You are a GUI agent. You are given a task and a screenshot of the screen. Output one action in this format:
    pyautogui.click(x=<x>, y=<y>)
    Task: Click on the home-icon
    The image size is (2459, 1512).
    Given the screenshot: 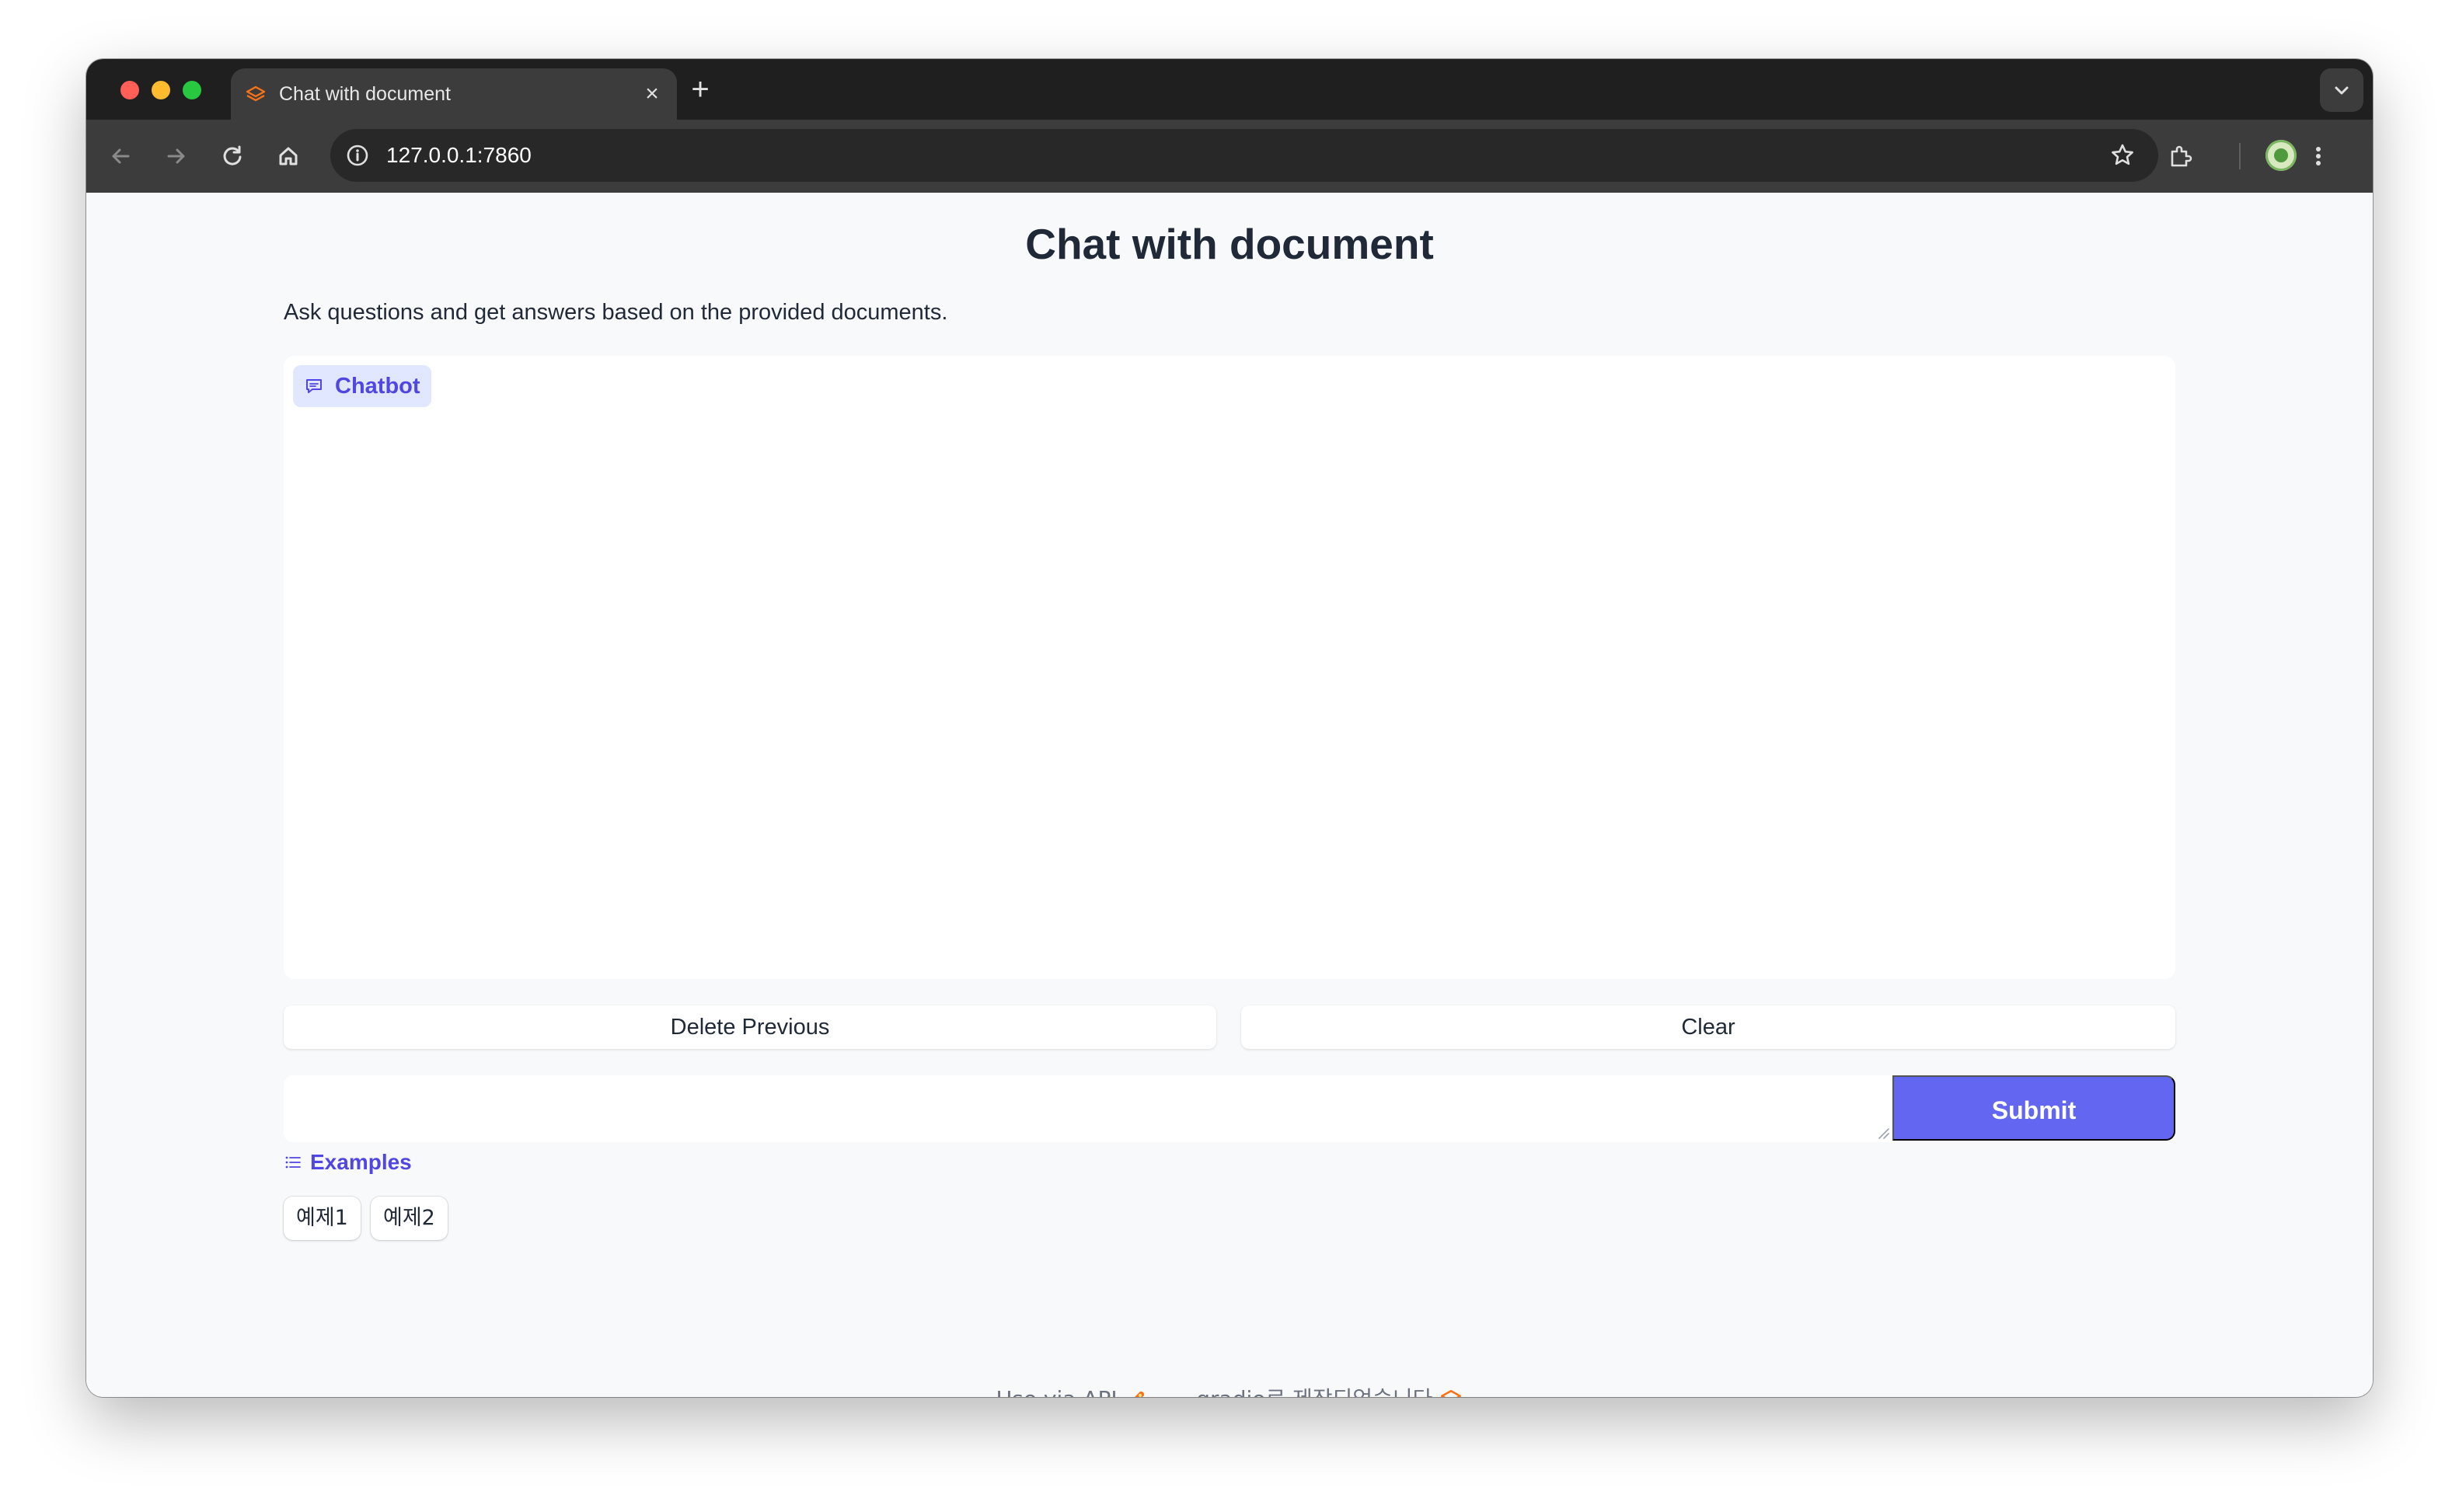 What is the action you would take?
    pyautogui.click(x=288, y=156)
    